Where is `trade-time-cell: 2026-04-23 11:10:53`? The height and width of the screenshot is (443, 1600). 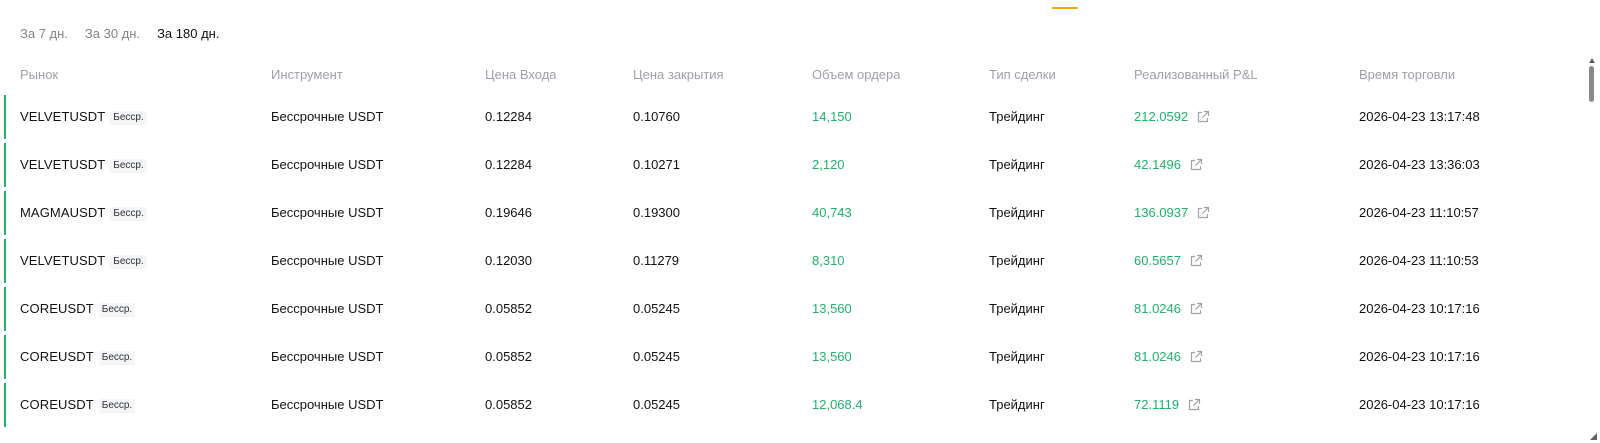 trade-time-cell: 2026-04-23 11:10:53 is located at coordinates (1419, 260).